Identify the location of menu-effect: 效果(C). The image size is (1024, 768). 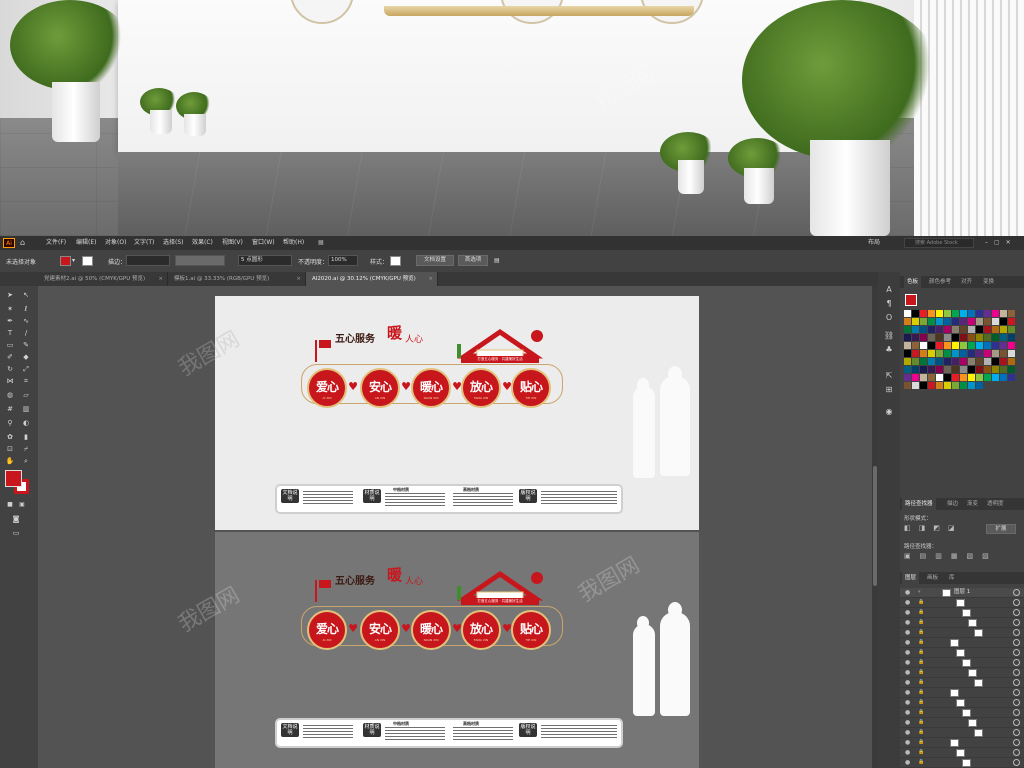
(202, 243).